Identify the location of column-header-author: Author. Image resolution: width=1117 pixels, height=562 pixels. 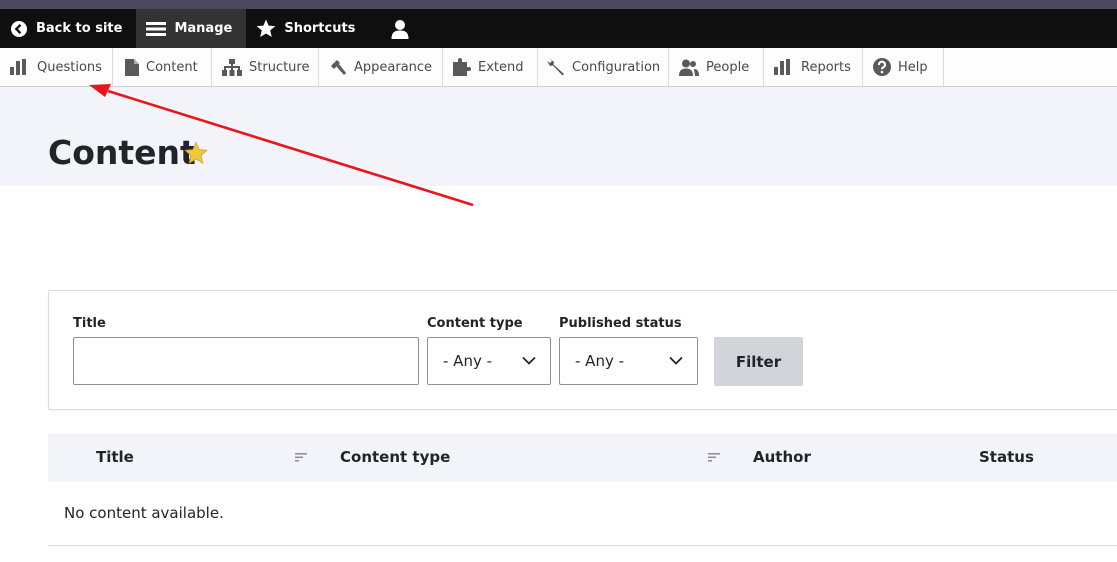
(782, 457).